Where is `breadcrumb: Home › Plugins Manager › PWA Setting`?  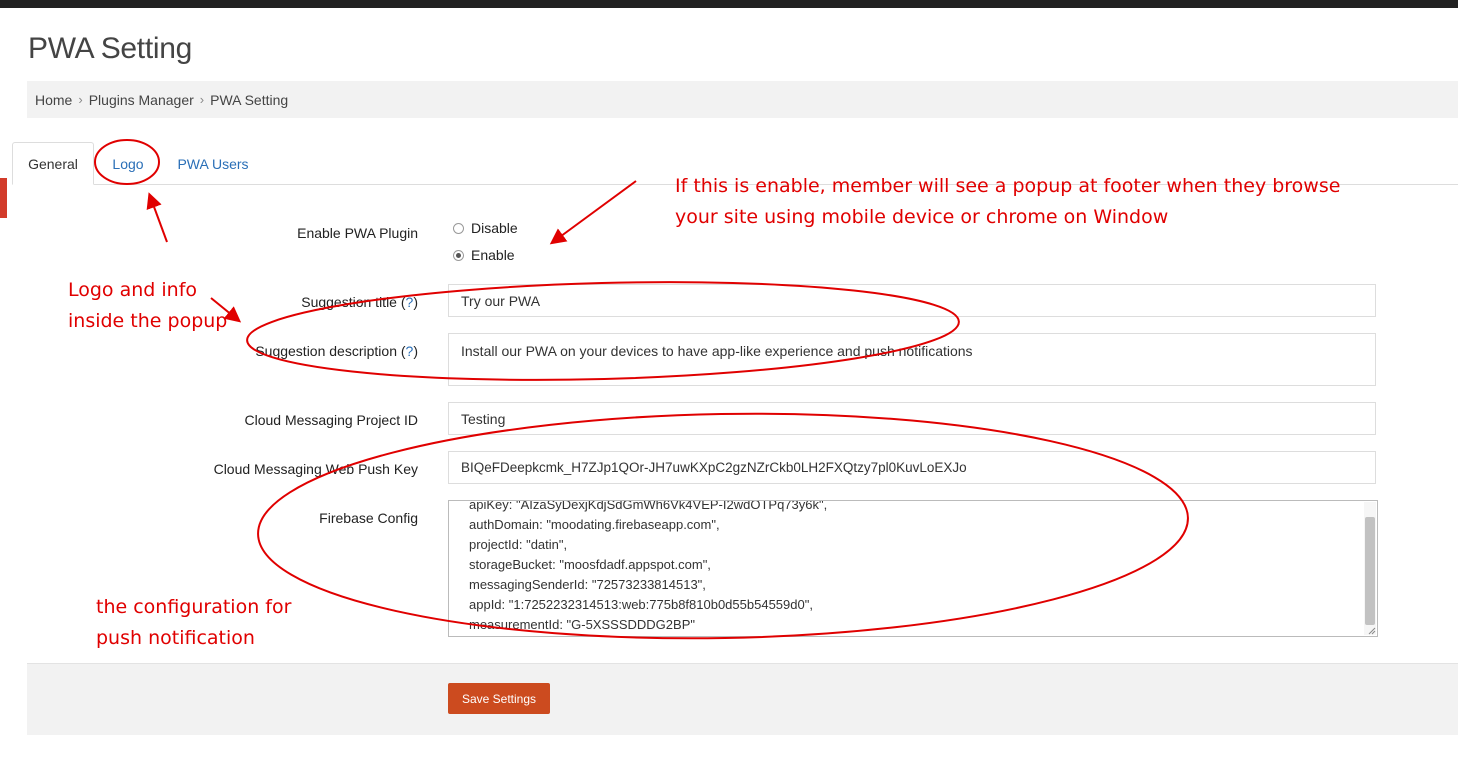 breadcrumb: Home › Plugins Manager › PWA Setting is located at coordinates (742, 99).